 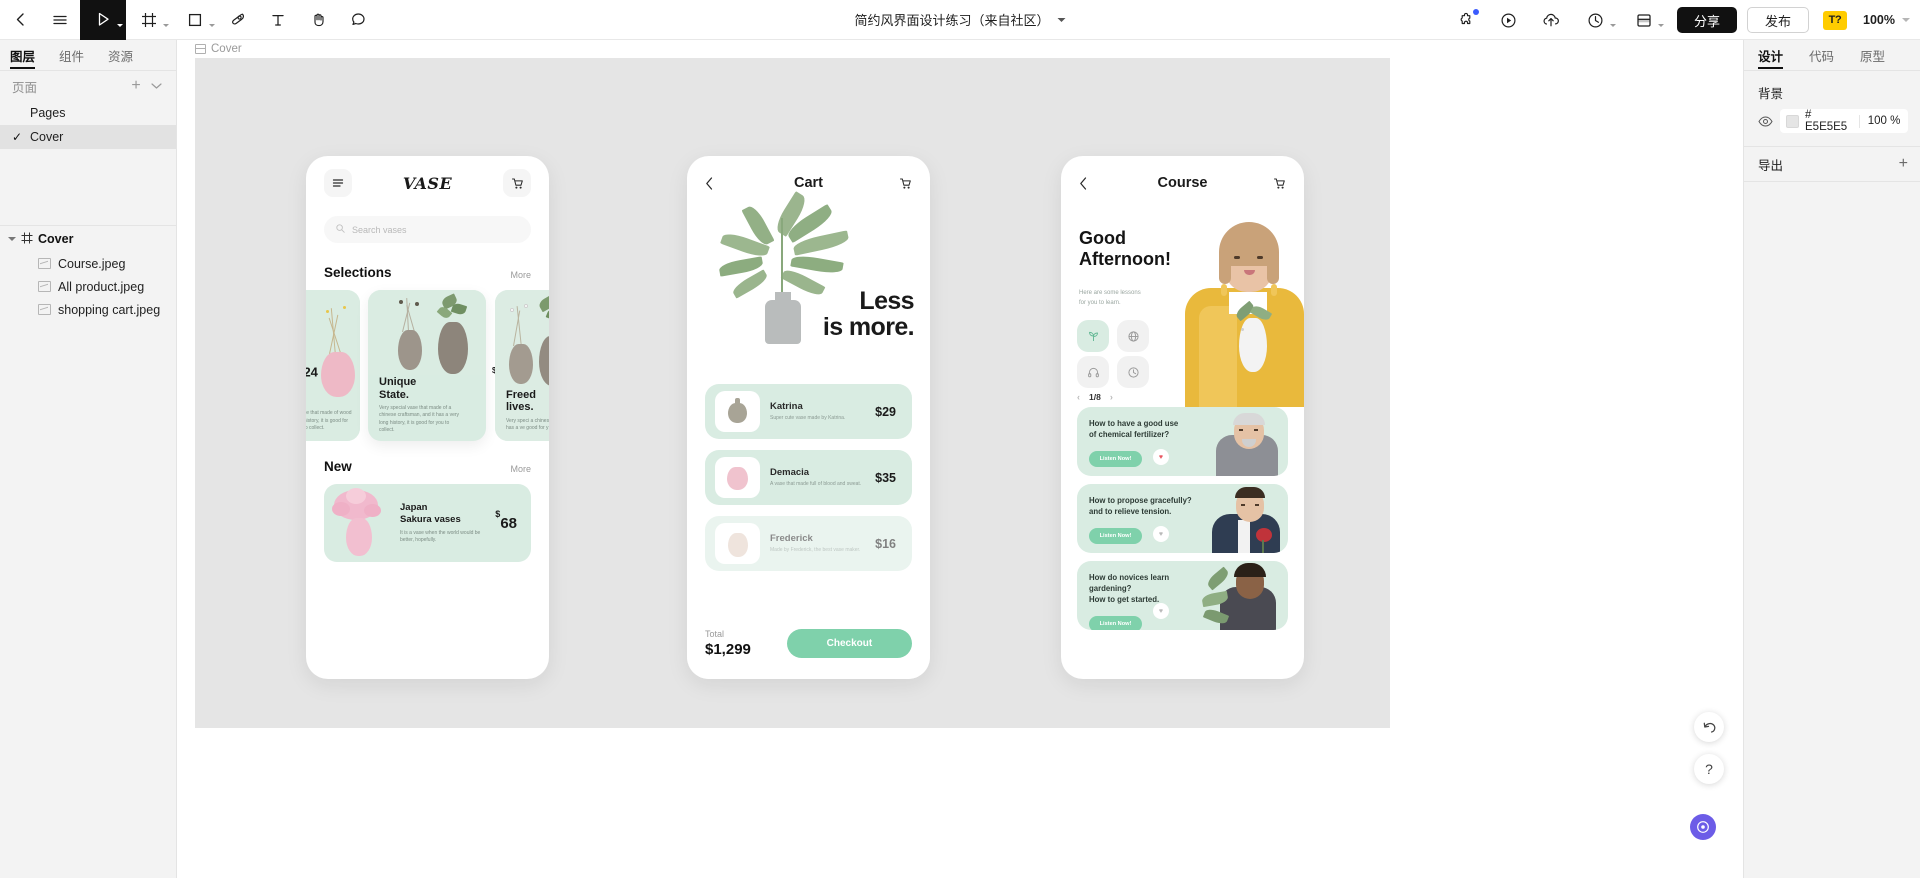 I want to click on pager-prev-button: ‹, so click(x=1078, y=397).